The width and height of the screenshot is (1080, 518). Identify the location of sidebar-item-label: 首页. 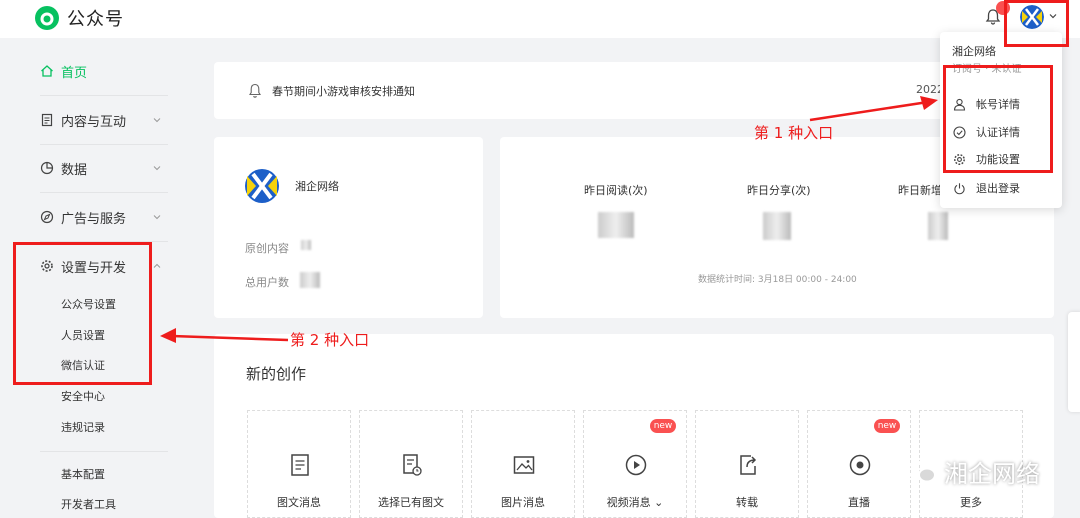
(74, 73).